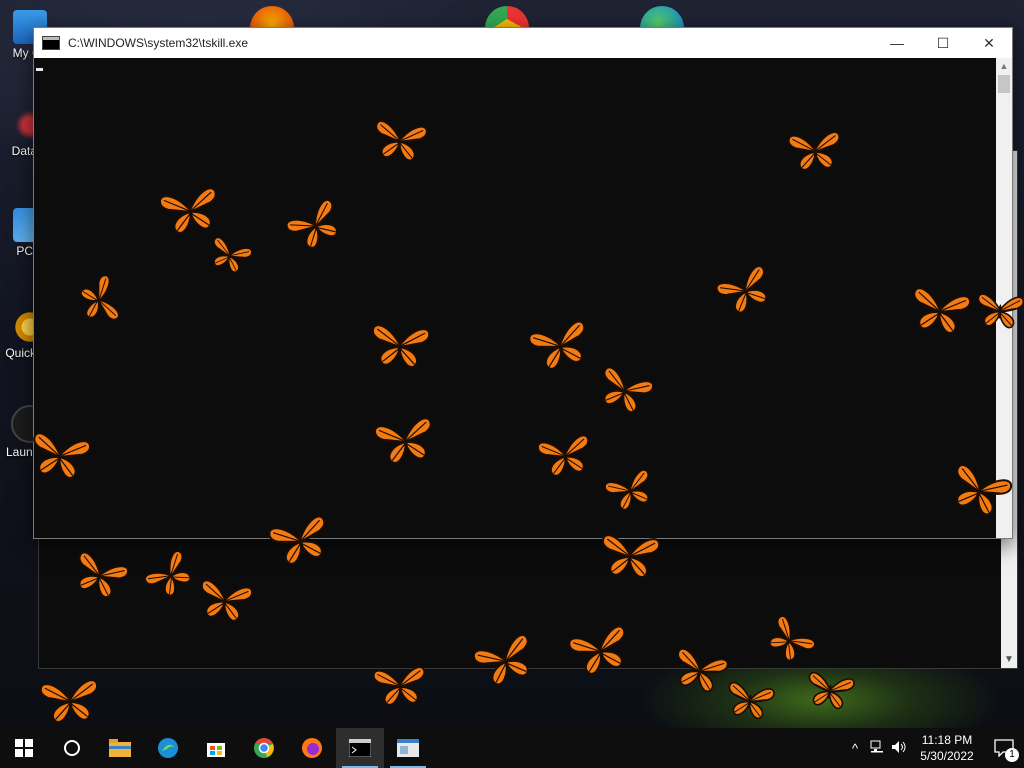  I want to click on minimize-button: —, so click(897, 43).